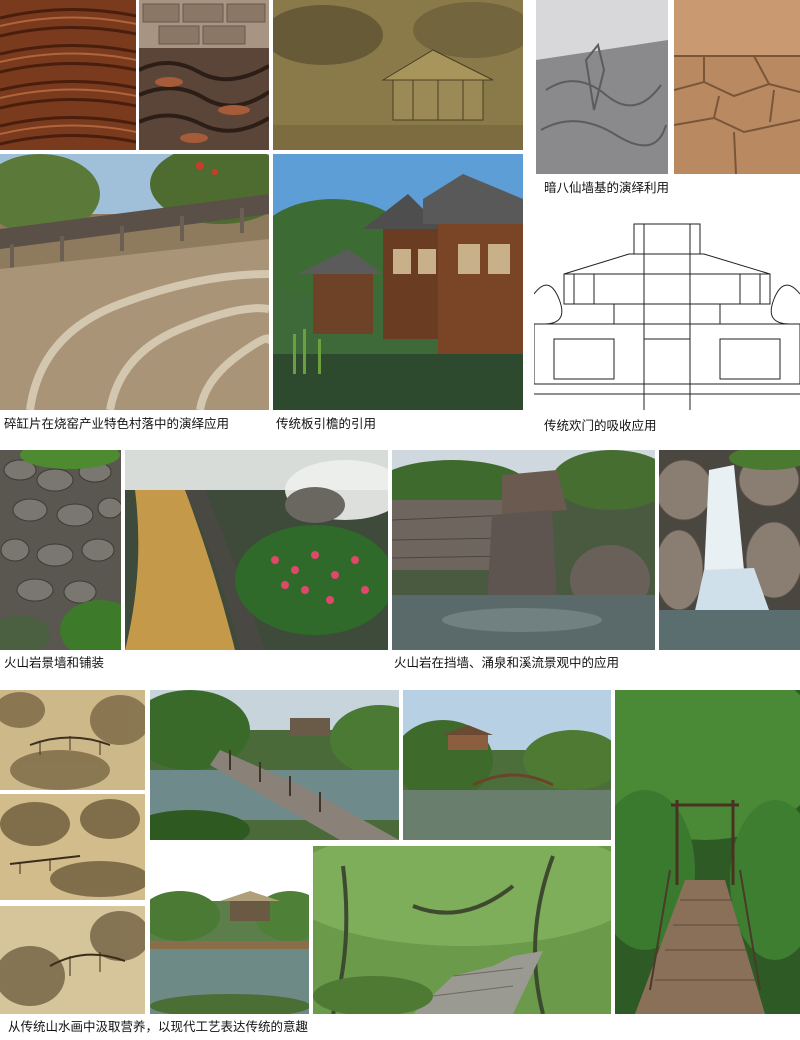  Describe the element at coordinates (60, 550) in the screenshot. I see `photo-volcanic-wall` at that location.